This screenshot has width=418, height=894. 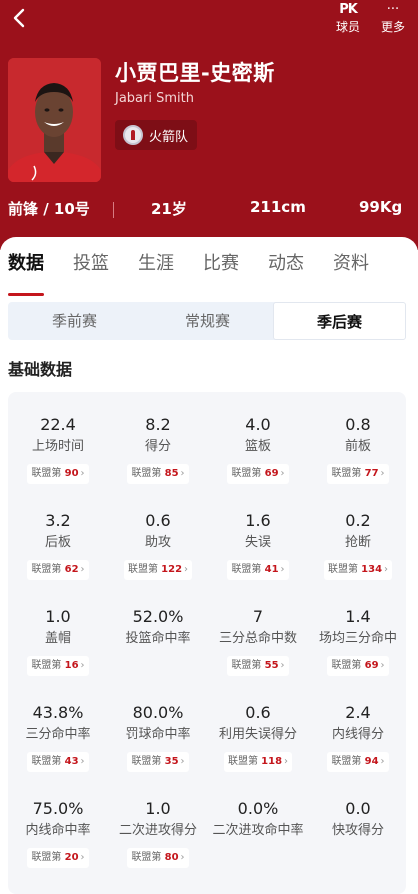 What do you see at coordinates (257, 734) in the screenshot?
I see `stat-label: 利用失误得分` at bounding box center [257, 734].